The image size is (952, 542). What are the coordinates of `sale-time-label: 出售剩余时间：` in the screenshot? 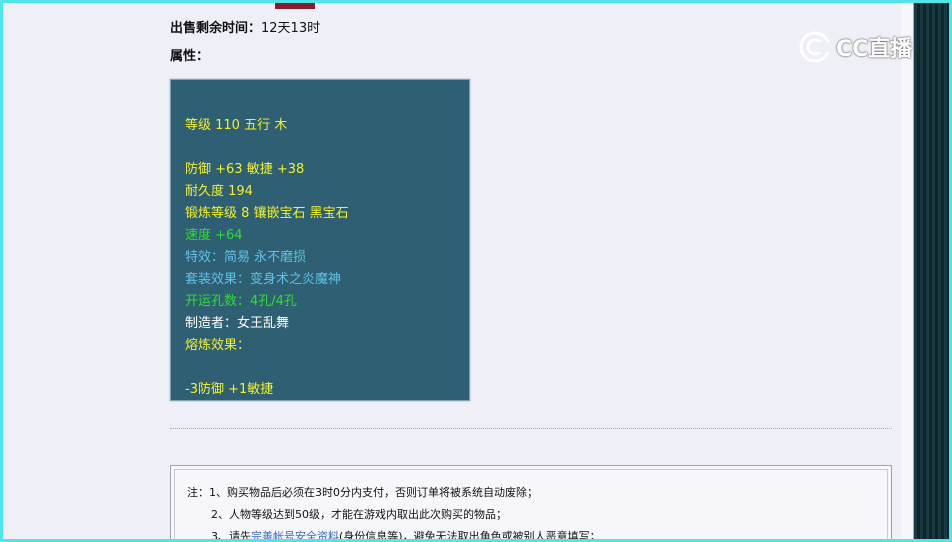 It's located at (216, 28).